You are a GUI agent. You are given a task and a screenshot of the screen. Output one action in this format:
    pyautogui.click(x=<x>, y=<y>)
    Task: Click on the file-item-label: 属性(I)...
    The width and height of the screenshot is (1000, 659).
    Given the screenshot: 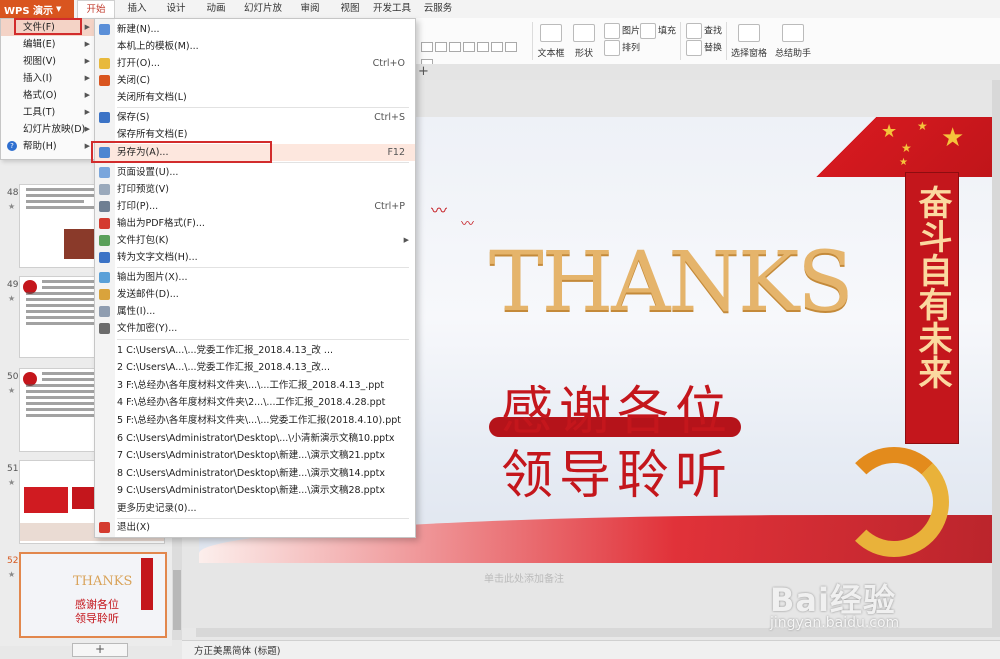 What is the action you would take?
    pyautogui.click(x=136, y=311)
    